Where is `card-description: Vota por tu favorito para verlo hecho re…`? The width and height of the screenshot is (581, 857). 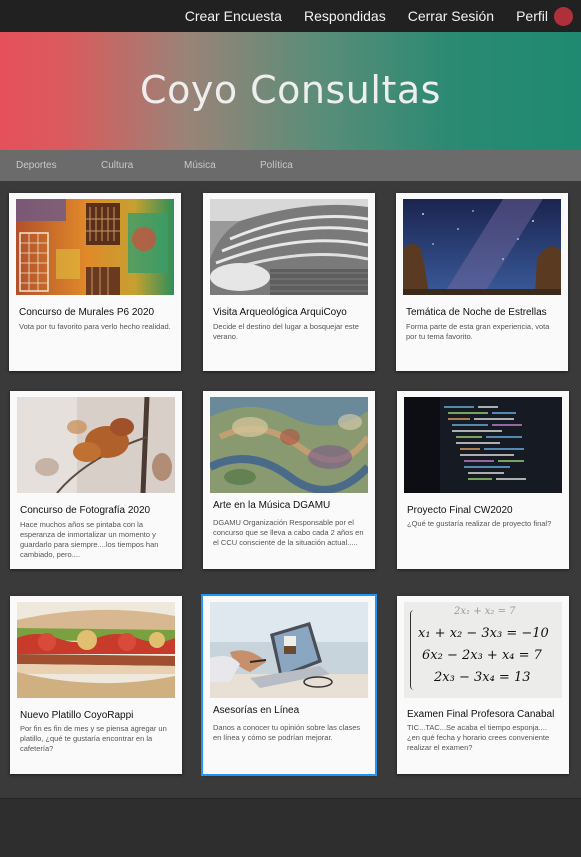
card-description: Vota por tu favorito para verlo hecho re… is located at coordinates (95, 326).